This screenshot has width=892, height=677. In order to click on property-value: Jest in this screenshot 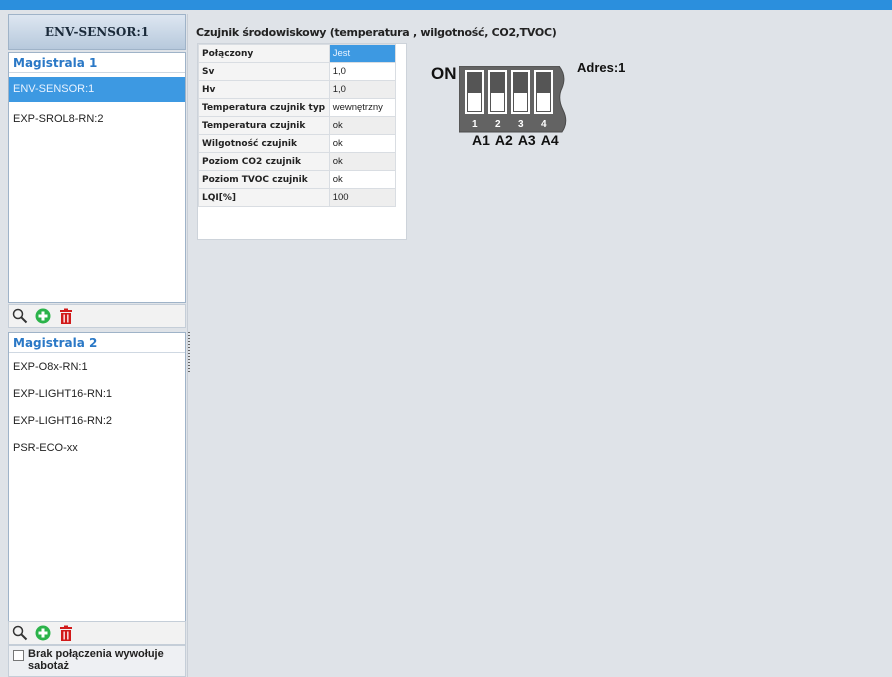, I will do `click(362, 53)`.